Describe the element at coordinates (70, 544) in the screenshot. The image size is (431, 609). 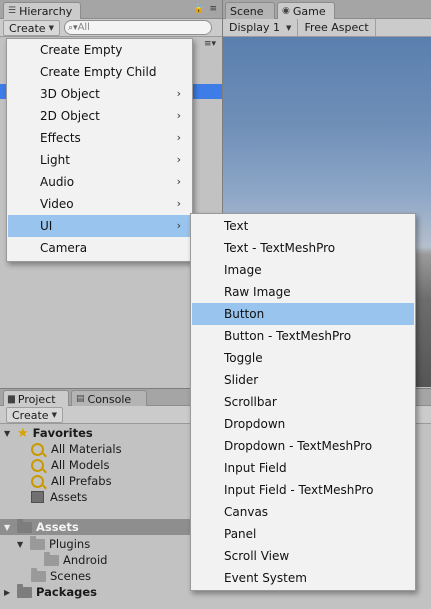
I see `tree-plugins-label: Plugins` at that location.